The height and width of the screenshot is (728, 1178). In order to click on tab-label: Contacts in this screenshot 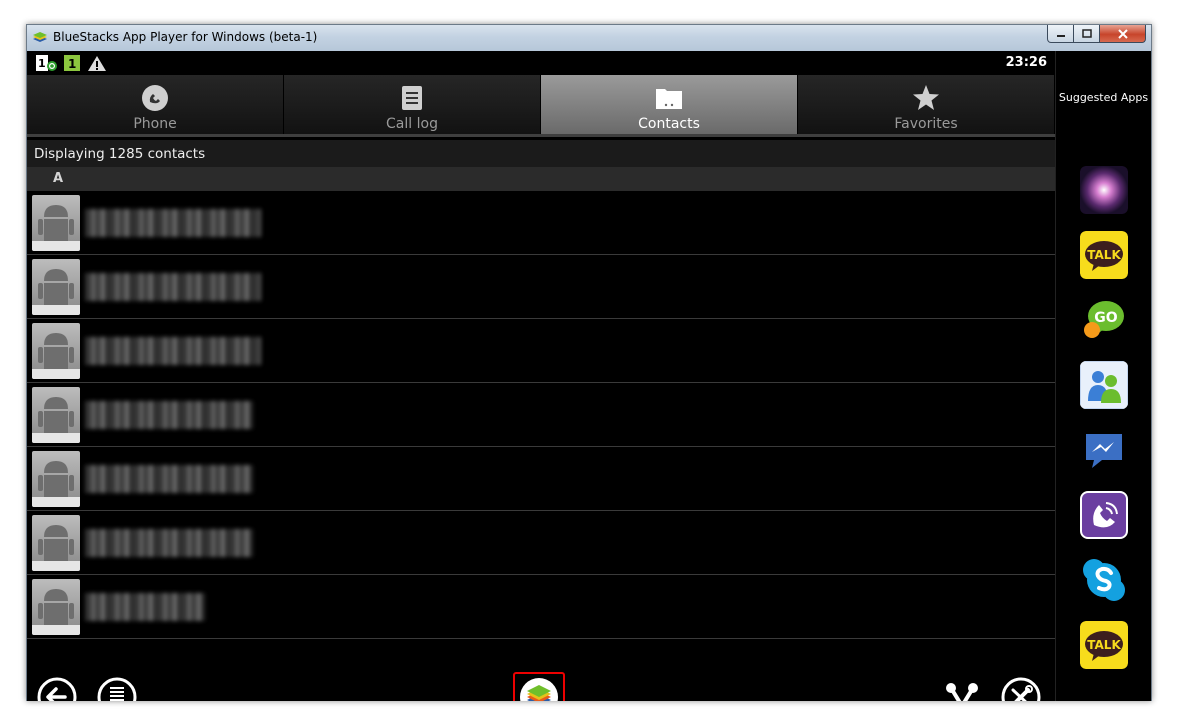, I will do `click(669, 124)`.